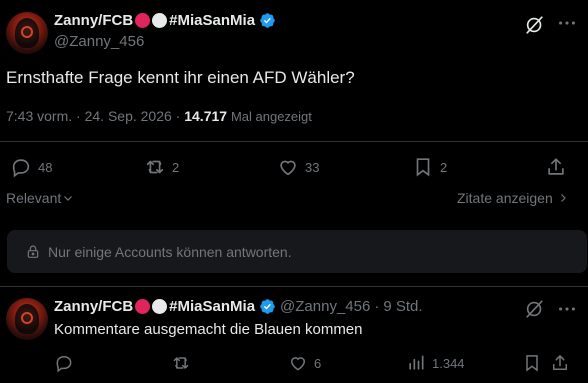  Describe the element at coordinates (208, 329) in the screenshot. I see `reply-text: Kommentare ausgemacht die Blauen kommen` at that location.